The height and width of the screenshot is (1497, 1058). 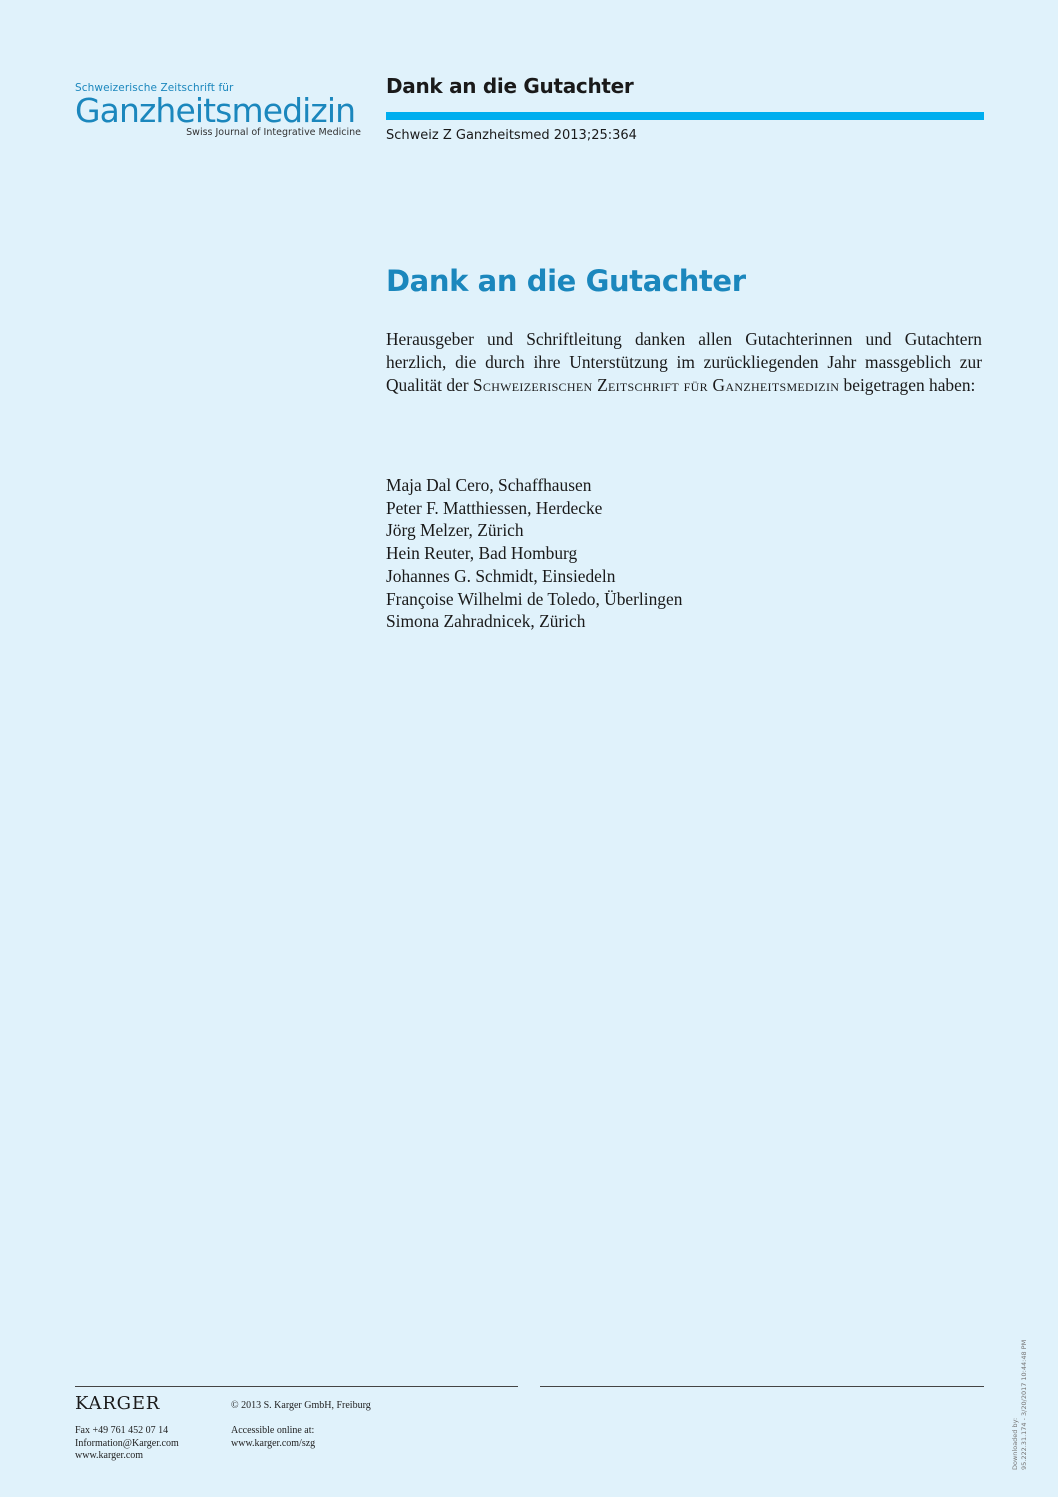 I want to click on article-title: Dank an die Gutachter, so click(x=566, y=281).